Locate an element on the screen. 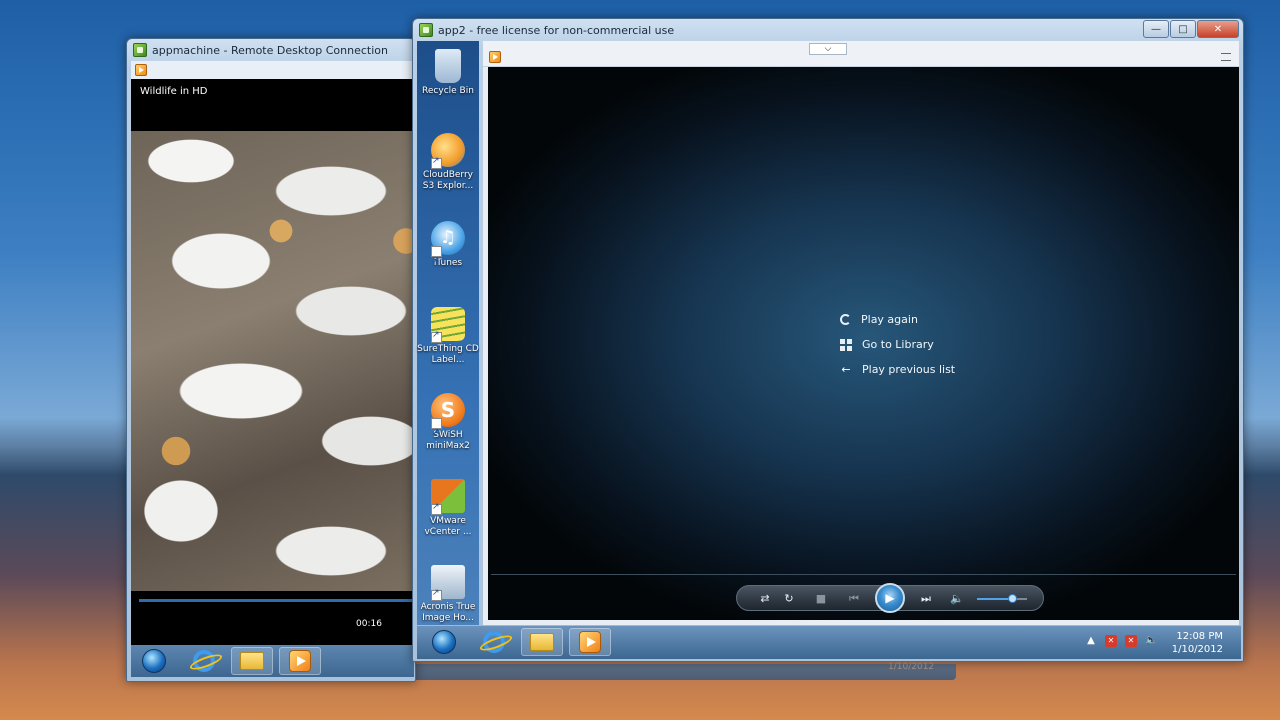  shuffle-button: ⇄ is located at coordinates (765, 599).